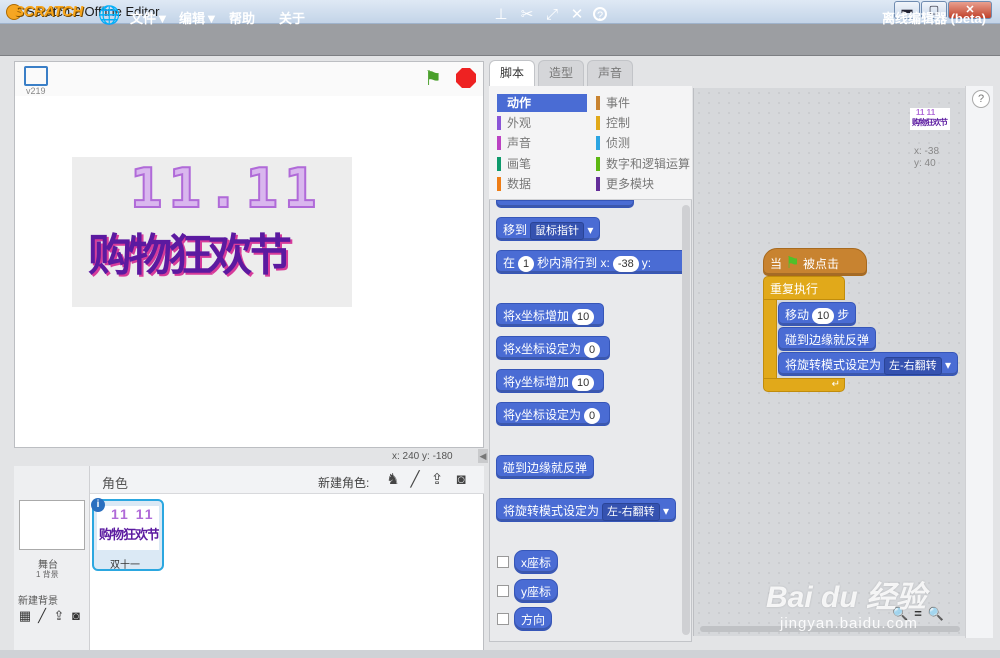 This screenshot has width=1000, height=658. Describe the element at coordinates (561, 73) in the screenshot. I see `tab-costumes: 造型` at that location.